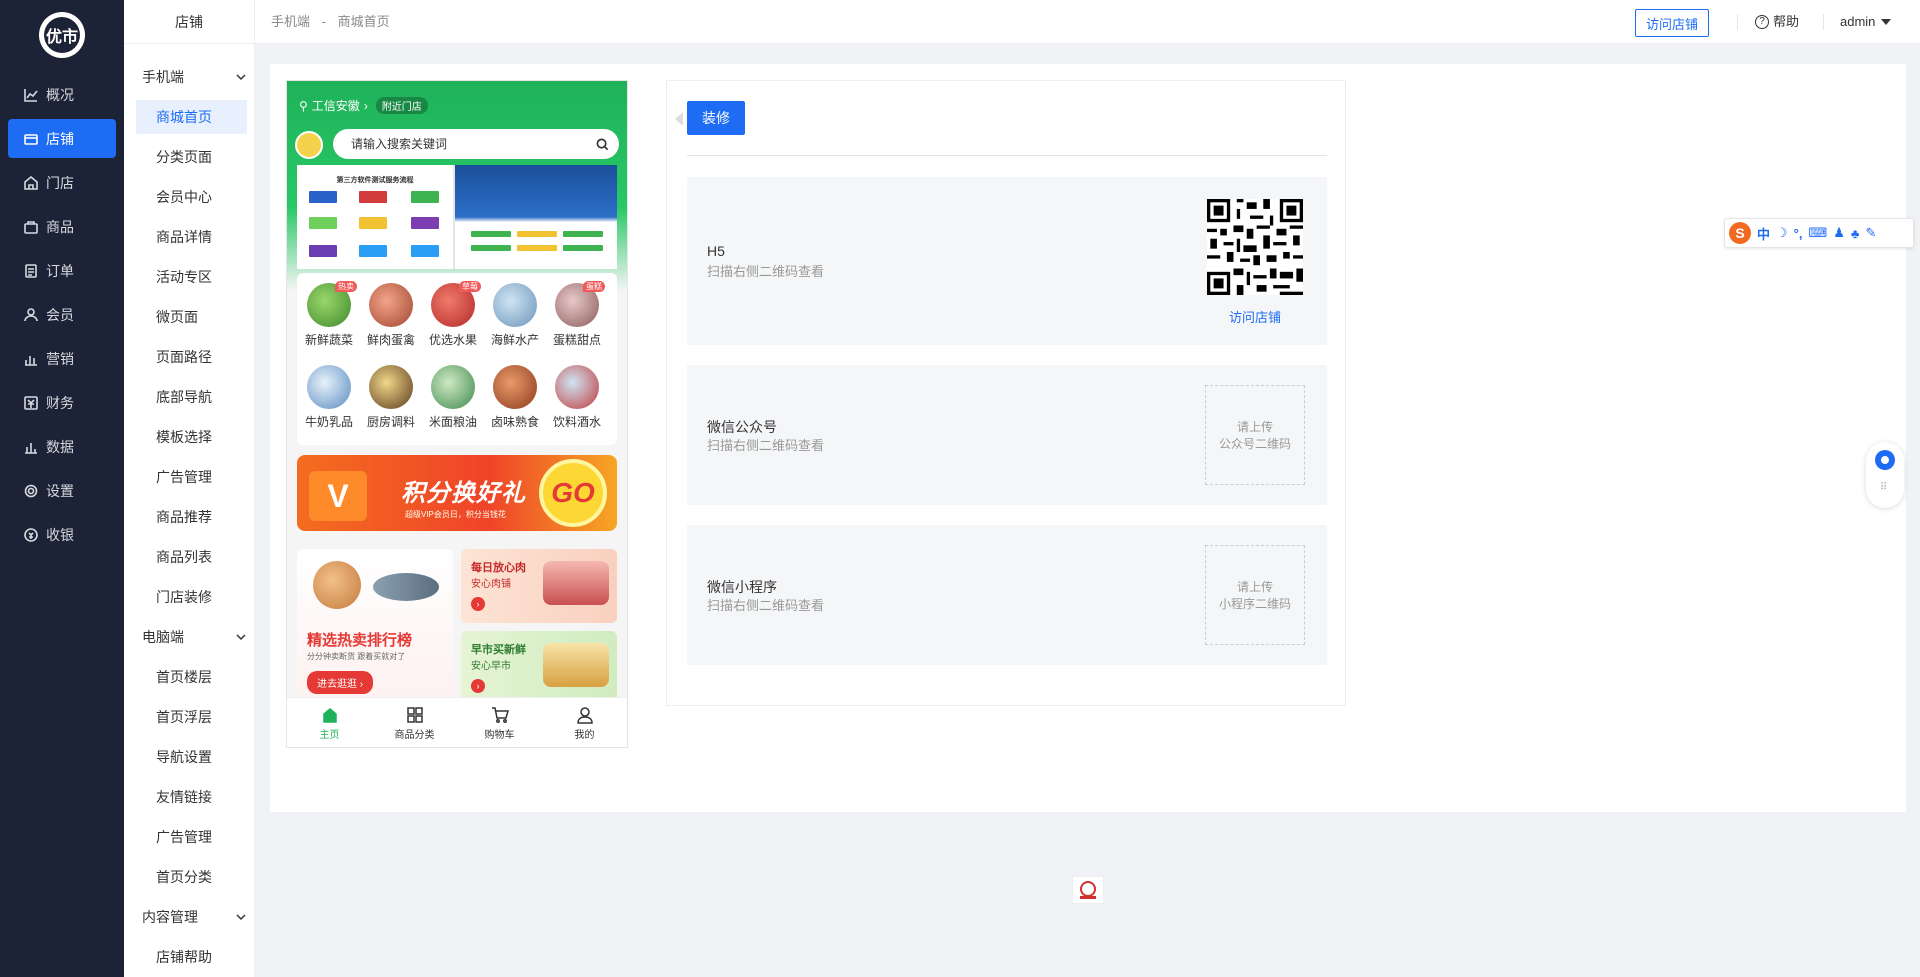 The height and width of the screenshot is (977, 1920). What do you see at coordinates (577, 314) in the screenshot?
I see `category-item: 蛋糕 蛋糕甜点` at bounding box center [577, 314].